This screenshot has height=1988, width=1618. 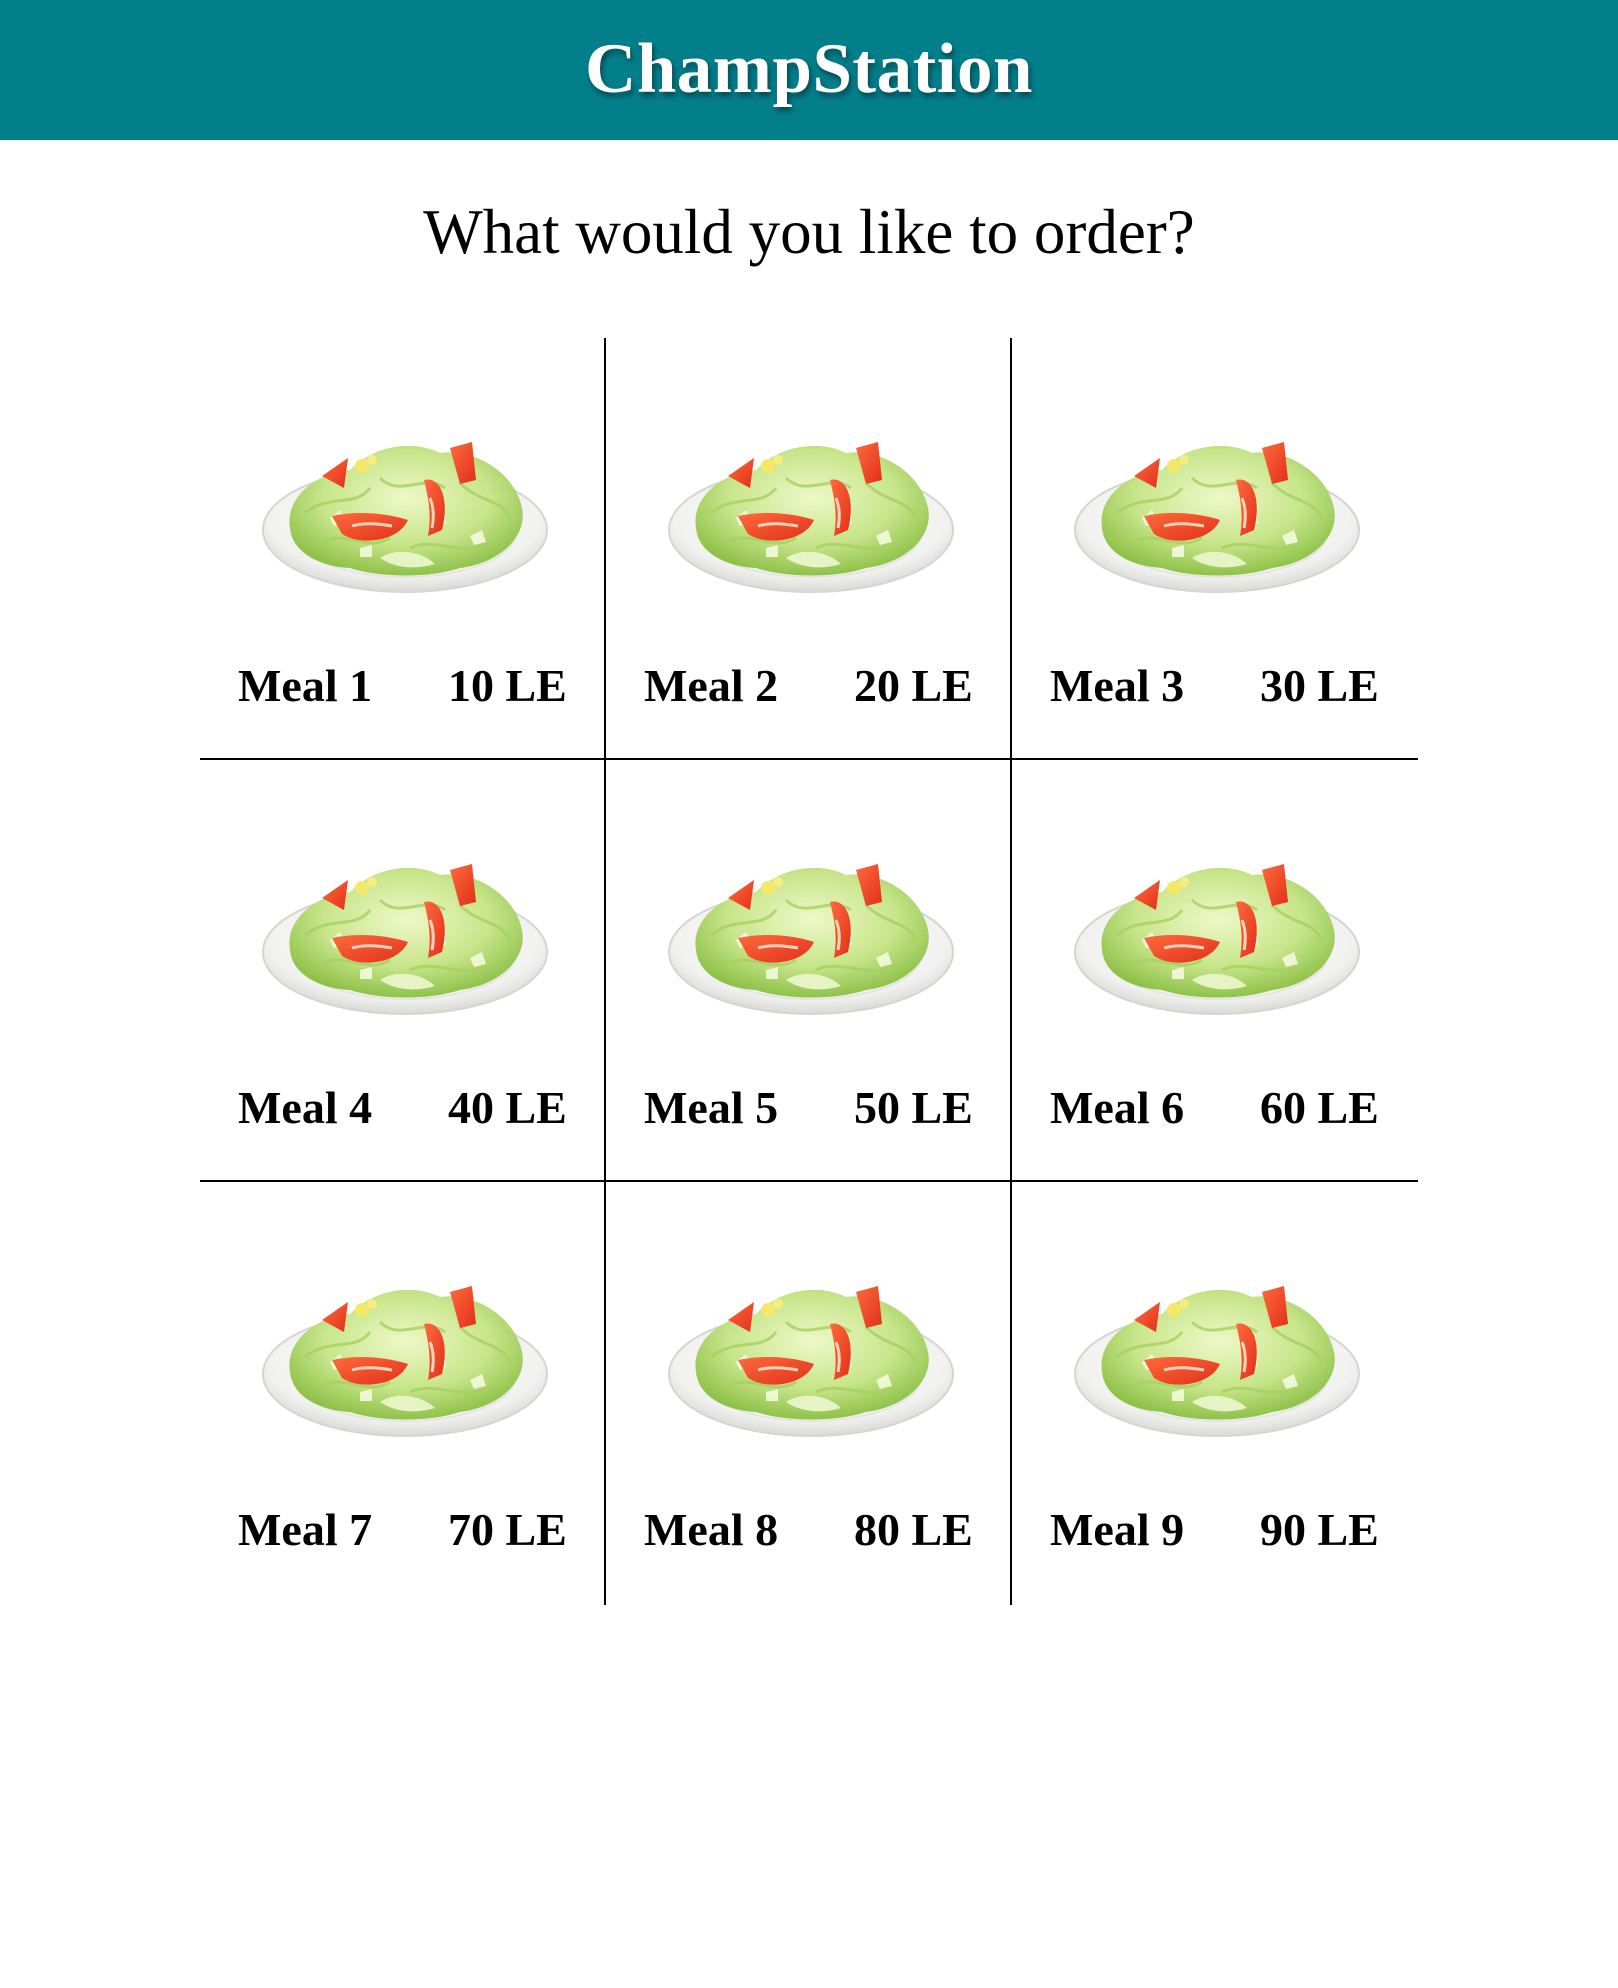 I want to click on meal-price: 80 LE, so click(x=913, y=1529).